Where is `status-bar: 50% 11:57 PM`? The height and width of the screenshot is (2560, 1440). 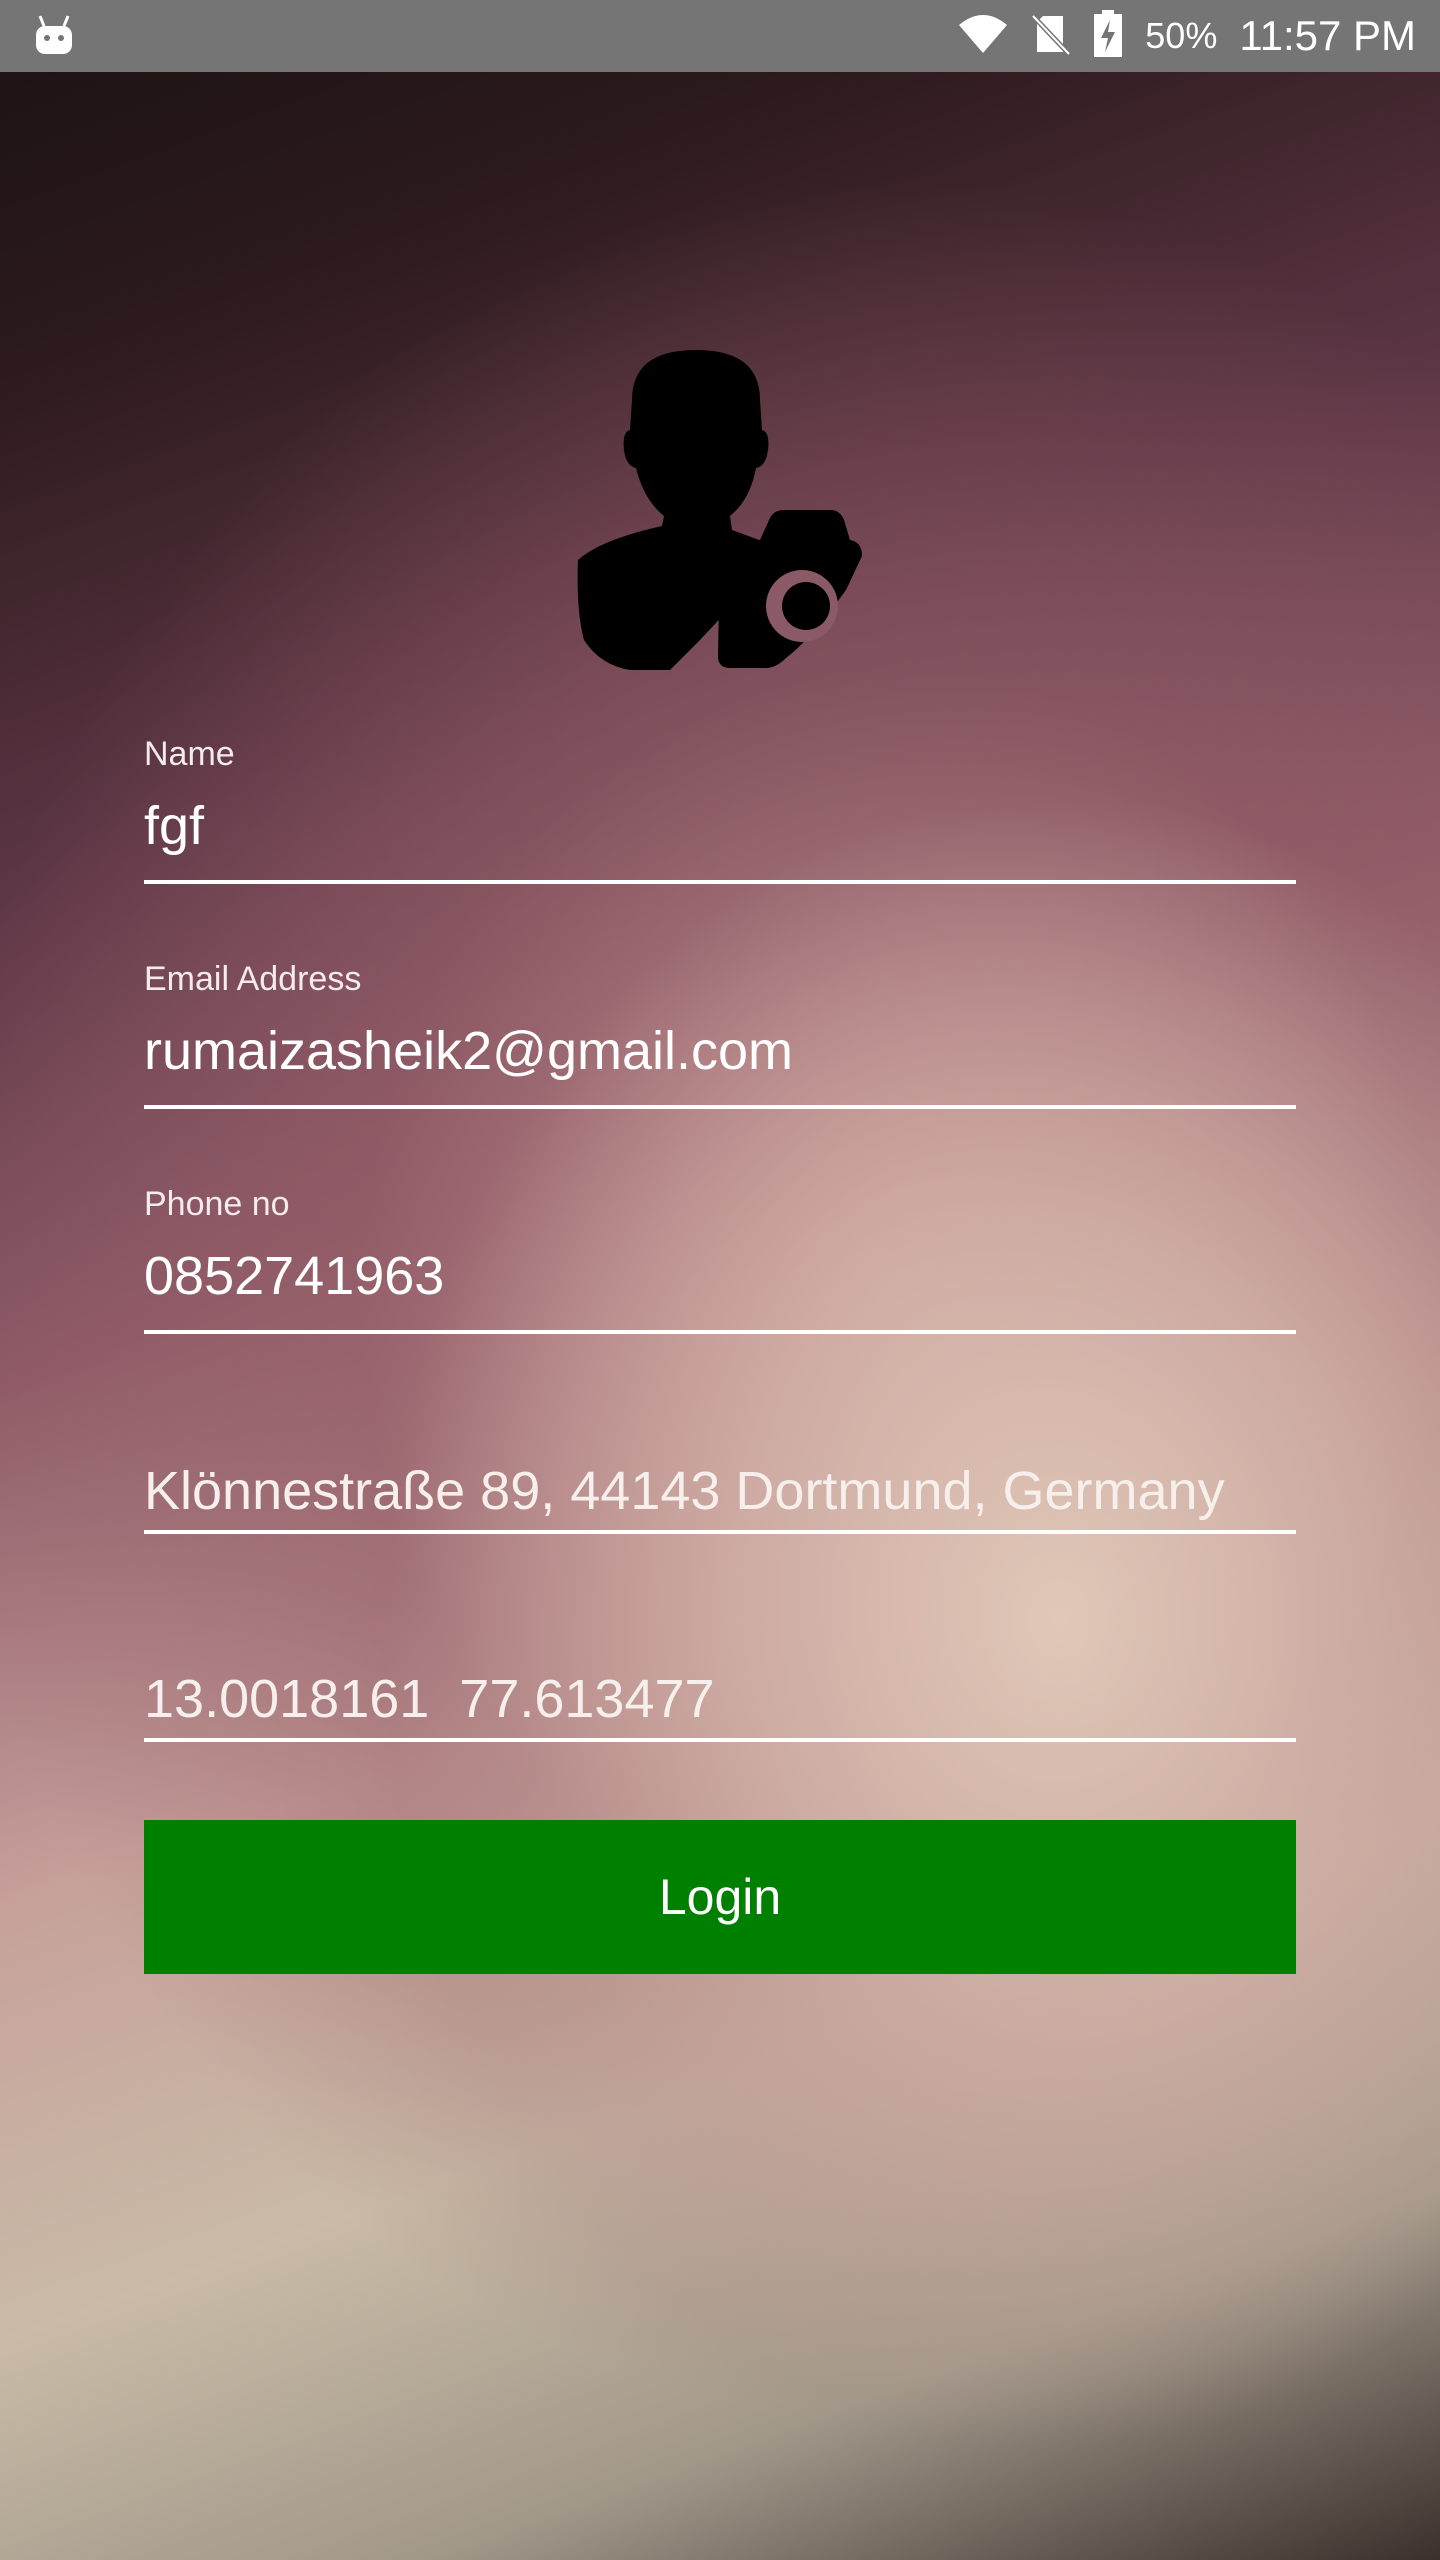
status-bar: 50% 11:57 PM is located at coordinates (720, 36).